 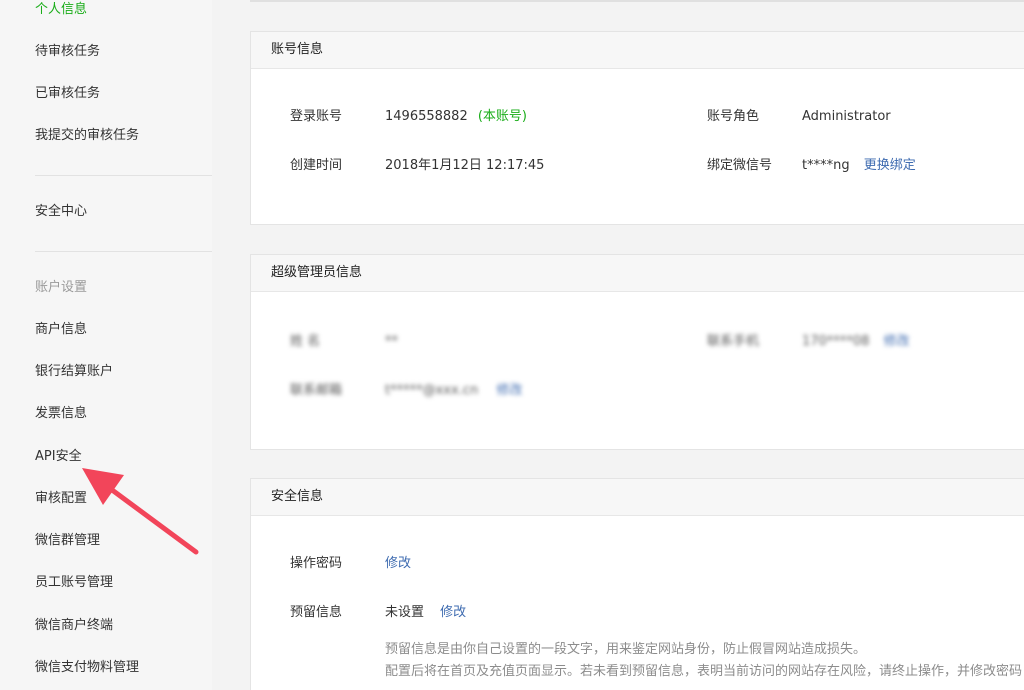 I want to click on edit-reserved-info-link: 修改, so click(x=453, y=612).